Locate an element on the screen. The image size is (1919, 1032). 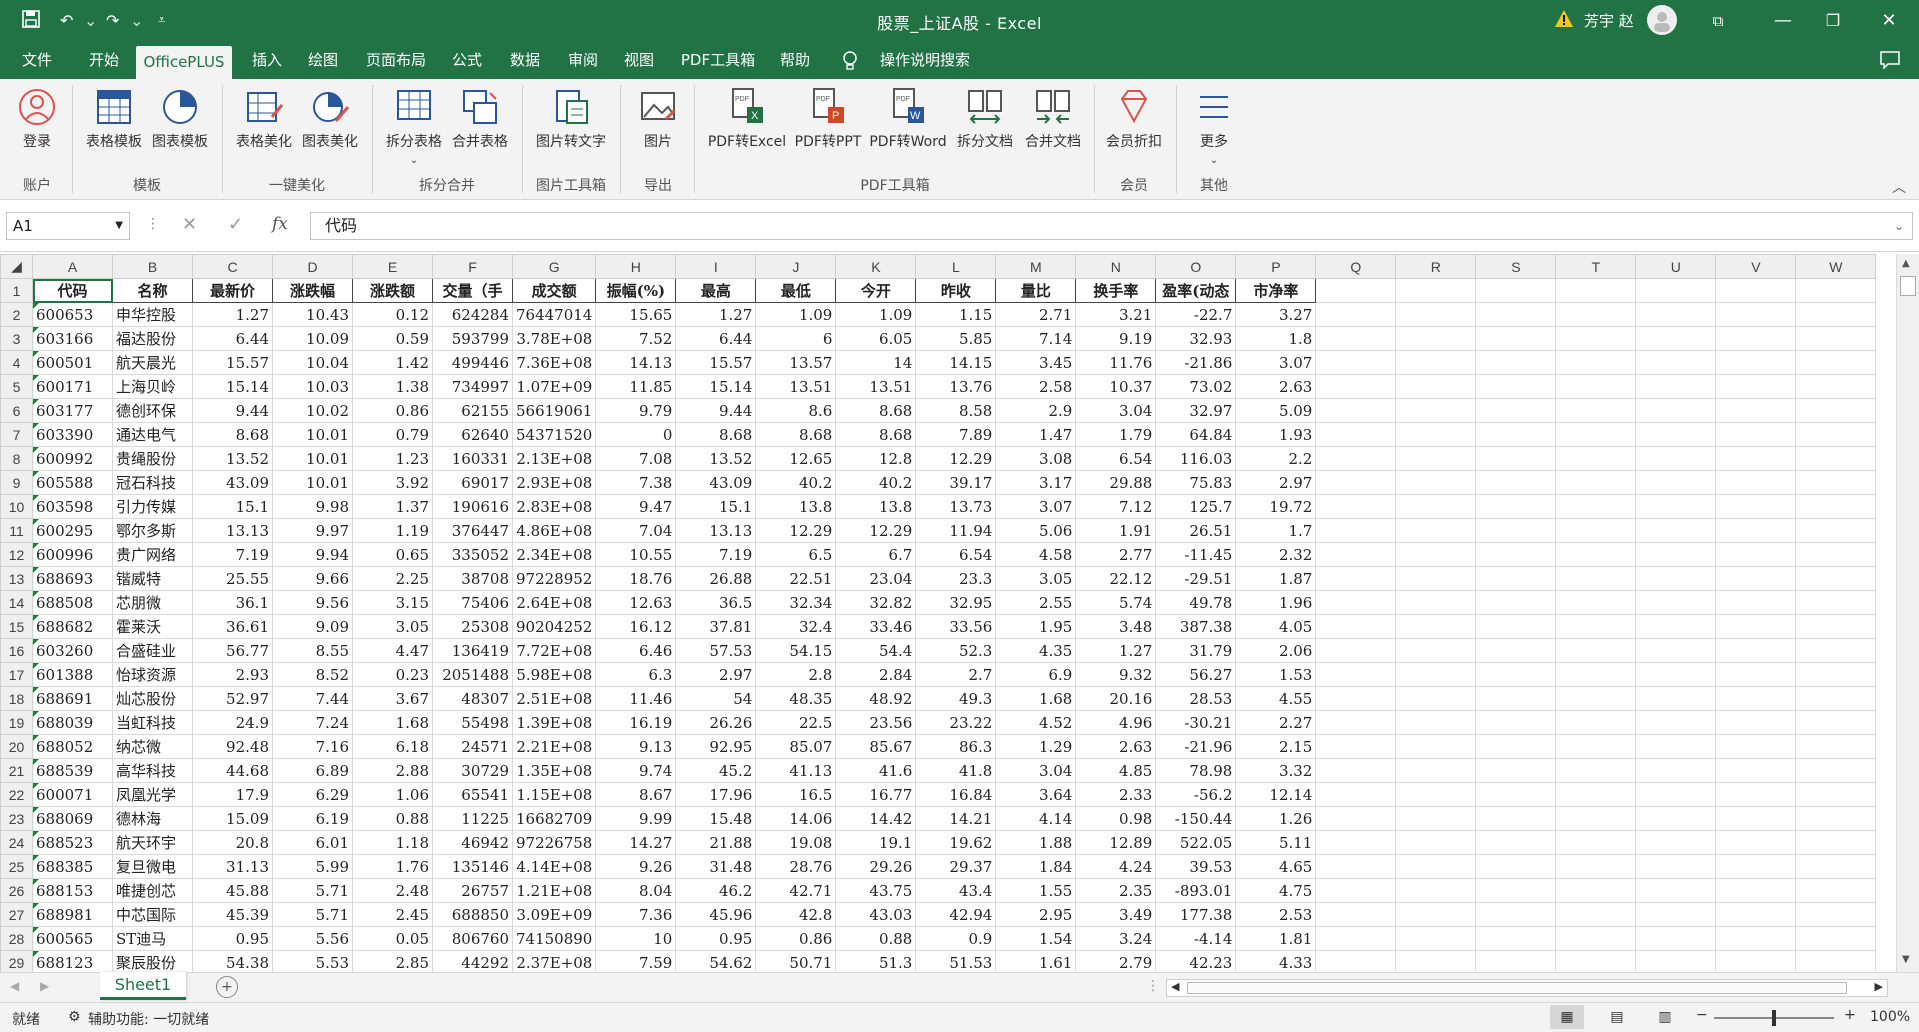
cell: 29.26 is located at coordinates (876, 866).